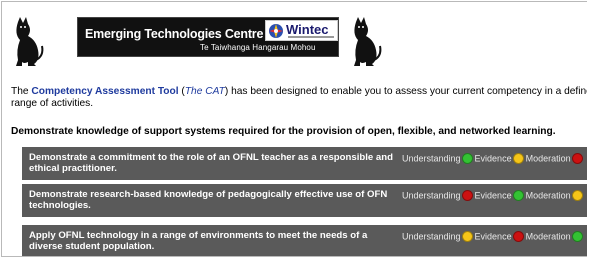  Describe the element at coordinates (311, 37) in the screenshot. I see `logo-tagline-line` at that location.